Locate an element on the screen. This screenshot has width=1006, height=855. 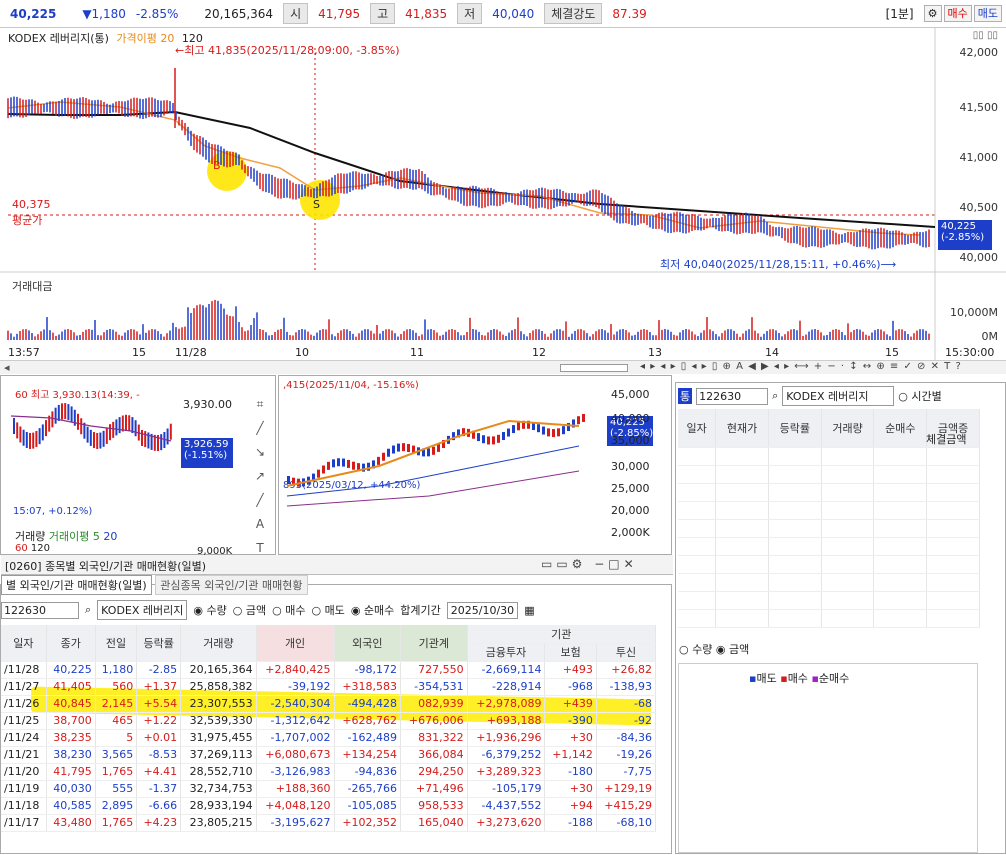
index-tick: 3,930.00 is located at coordinates (207, 404).